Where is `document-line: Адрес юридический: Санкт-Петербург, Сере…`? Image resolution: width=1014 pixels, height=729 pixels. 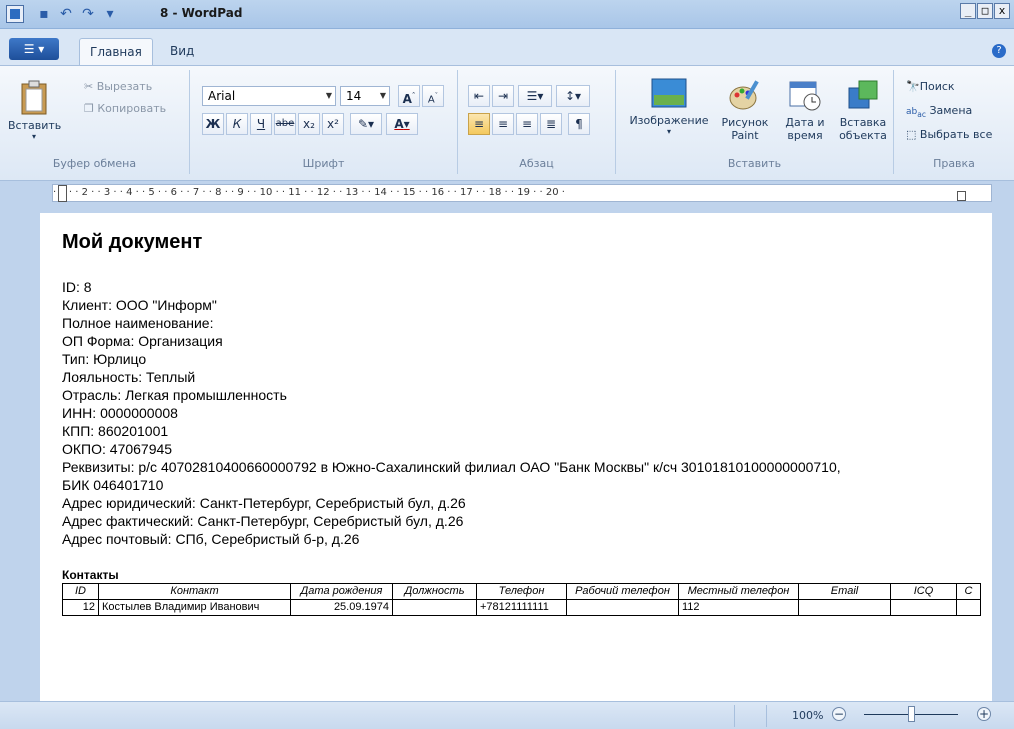 document-line: Адрес юридический: Санкт-Петербург, Сере… is located at coordinates (264, 503).